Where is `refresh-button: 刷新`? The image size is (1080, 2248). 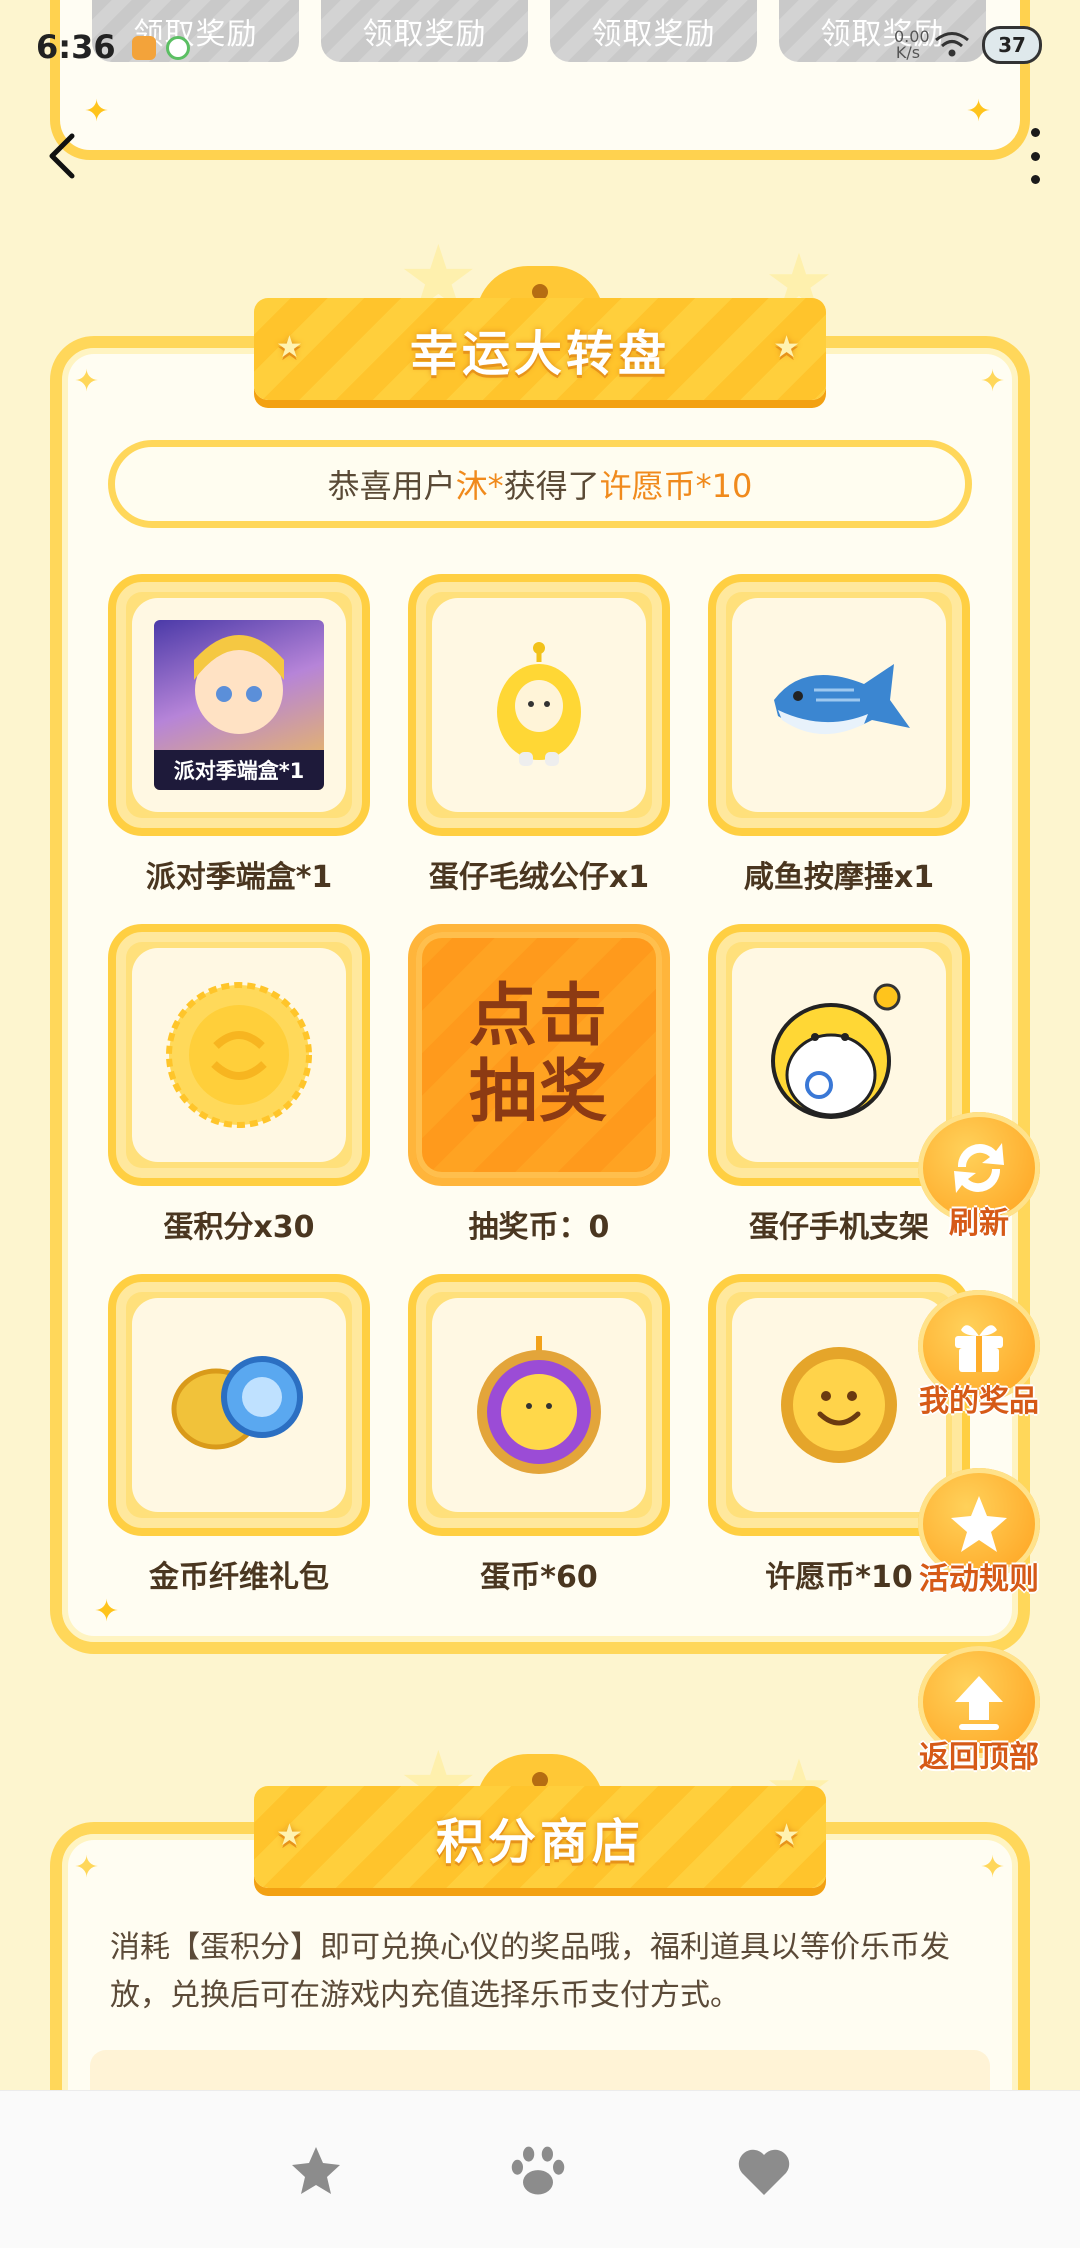
refresh-button: 刷新 is located at coordinates (979, 1181).